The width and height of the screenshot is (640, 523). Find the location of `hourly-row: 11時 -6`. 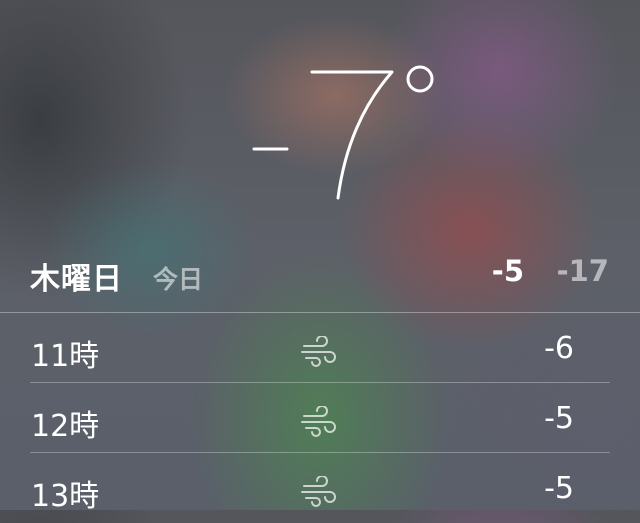

hourly-row: 11時 -6 is located at coordinates (320, 348).